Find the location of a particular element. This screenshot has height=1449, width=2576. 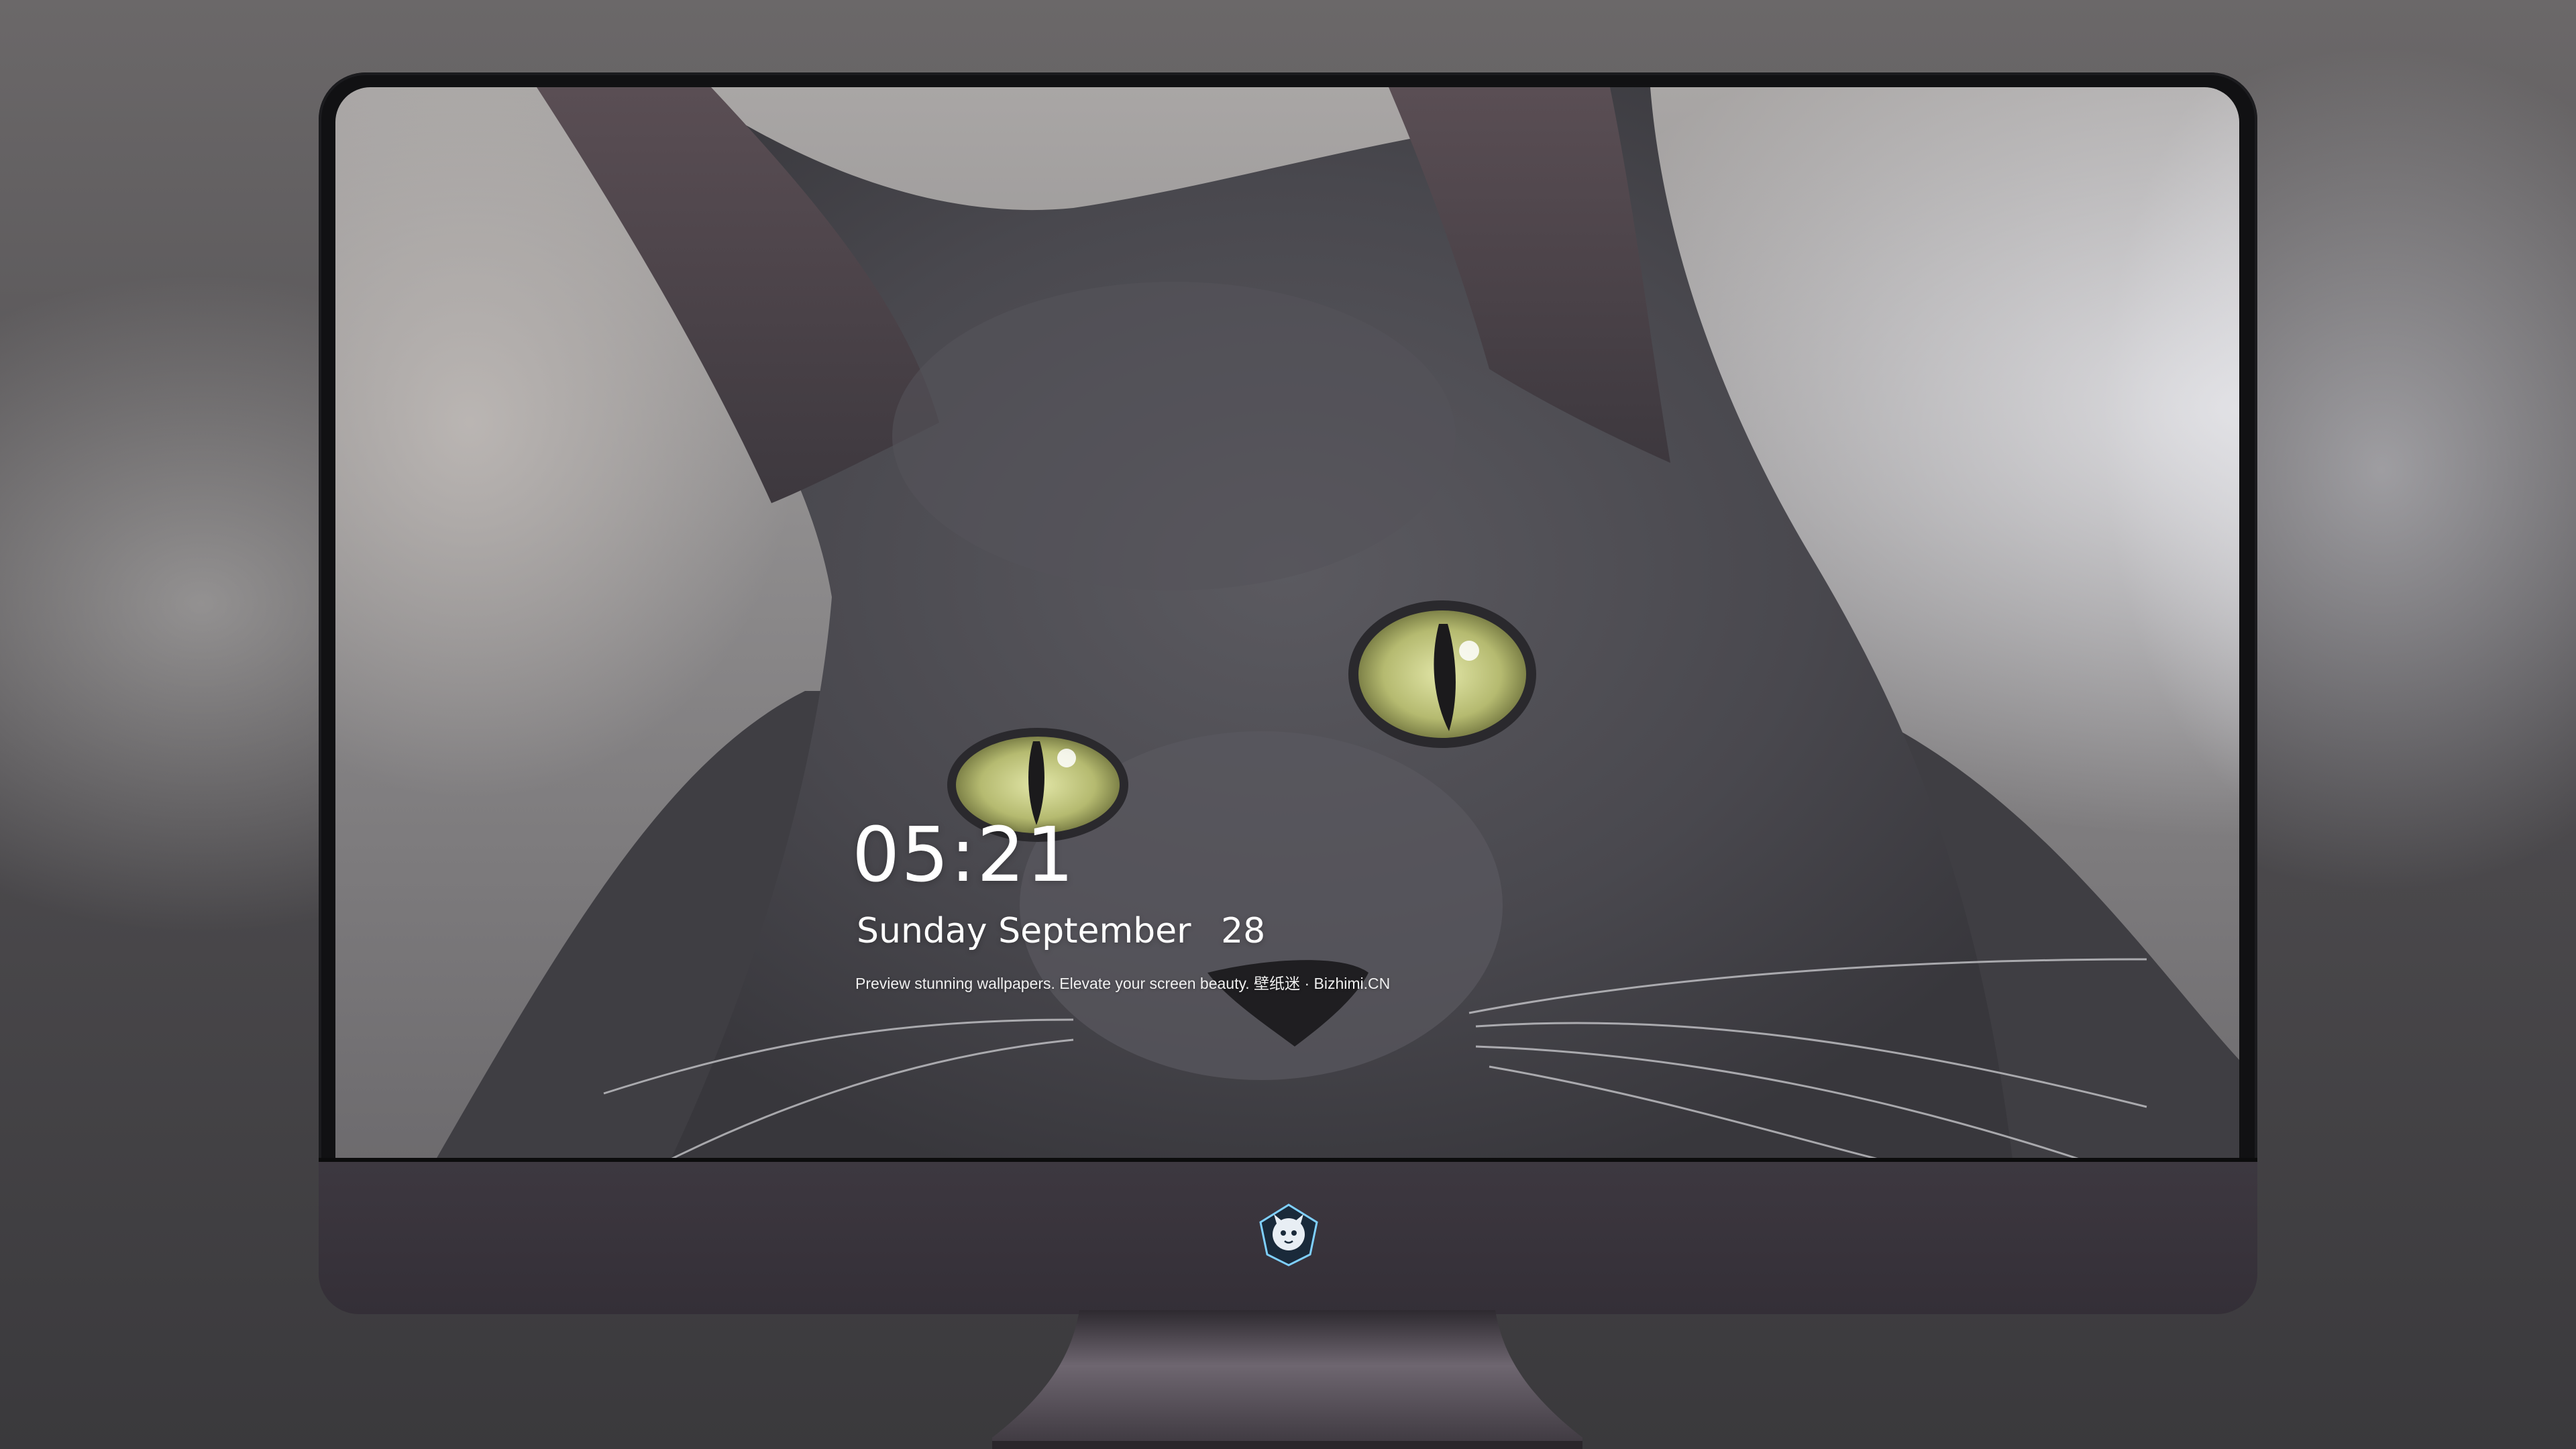

lockscreen-clock: 05:21 is located at coordinates (963, 855).